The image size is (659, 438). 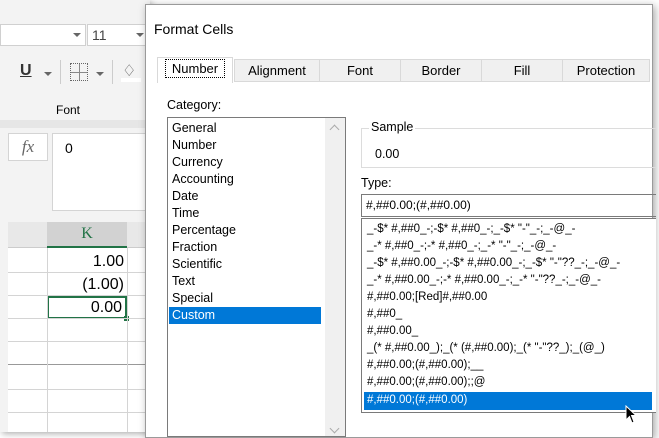 I want to click on type-option: #,##0.00_, so click(x=508, y=331).